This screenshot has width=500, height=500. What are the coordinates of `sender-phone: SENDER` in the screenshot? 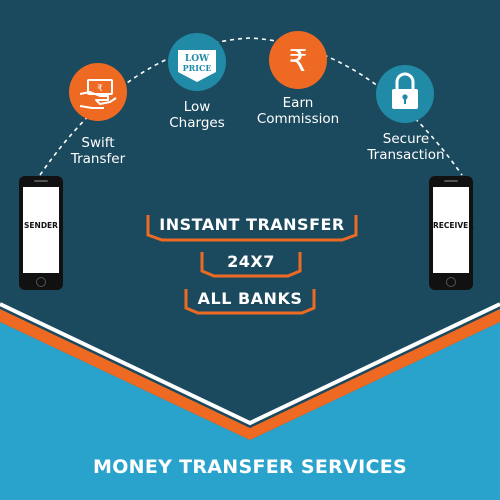 It's located at (41, 233).